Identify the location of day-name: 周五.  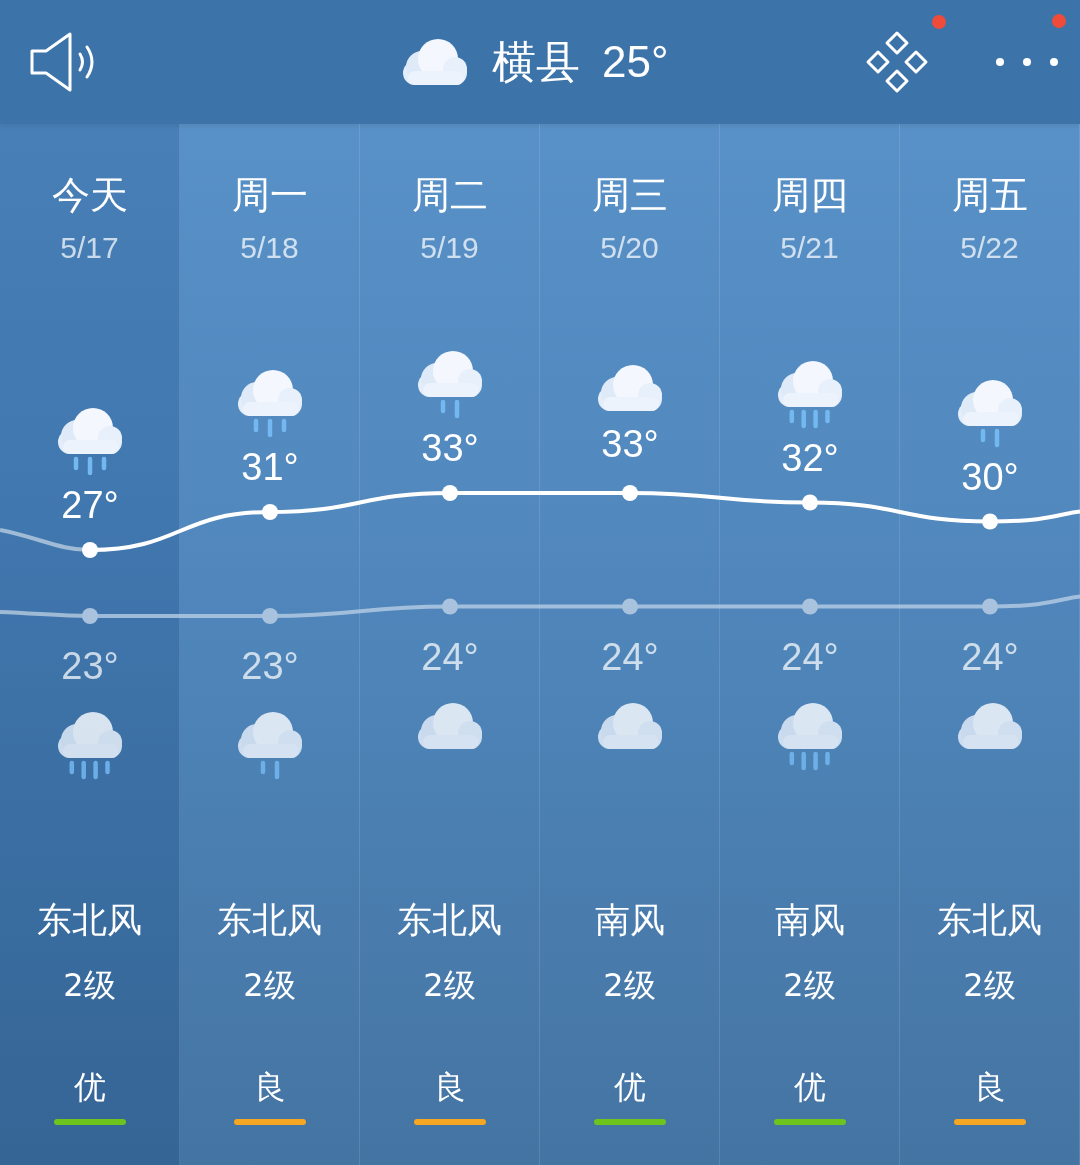
(989, 195).